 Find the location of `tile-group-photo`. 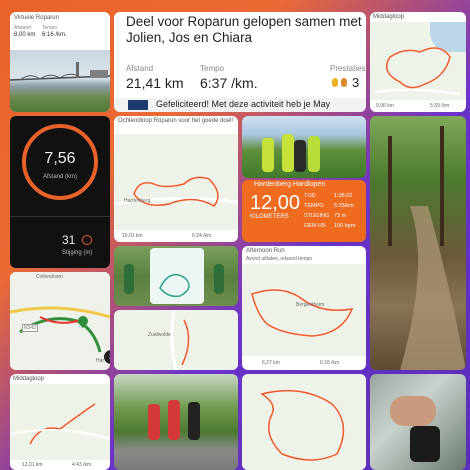

tile-group-photo is located at coordinates (304, 147).